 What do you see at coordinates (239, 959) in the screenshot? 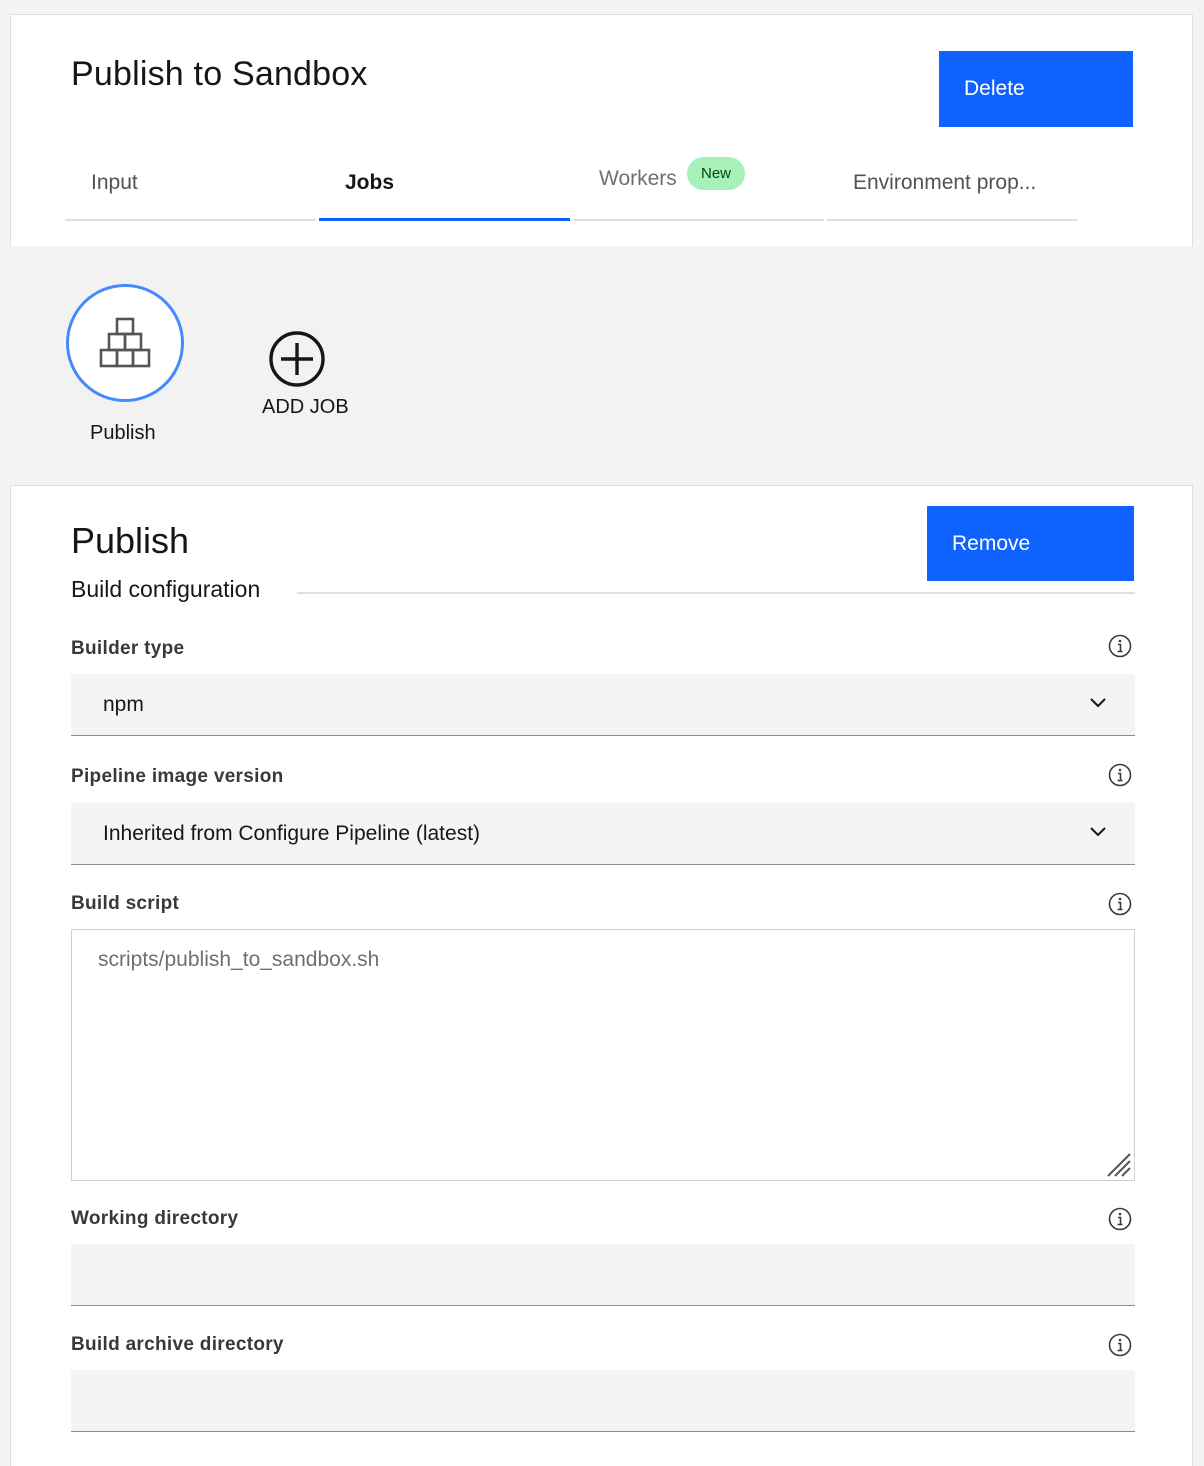
I see `build-script-placeholder: scripts/publish_to_sandbox.sh` at bounding box center [239, 959].